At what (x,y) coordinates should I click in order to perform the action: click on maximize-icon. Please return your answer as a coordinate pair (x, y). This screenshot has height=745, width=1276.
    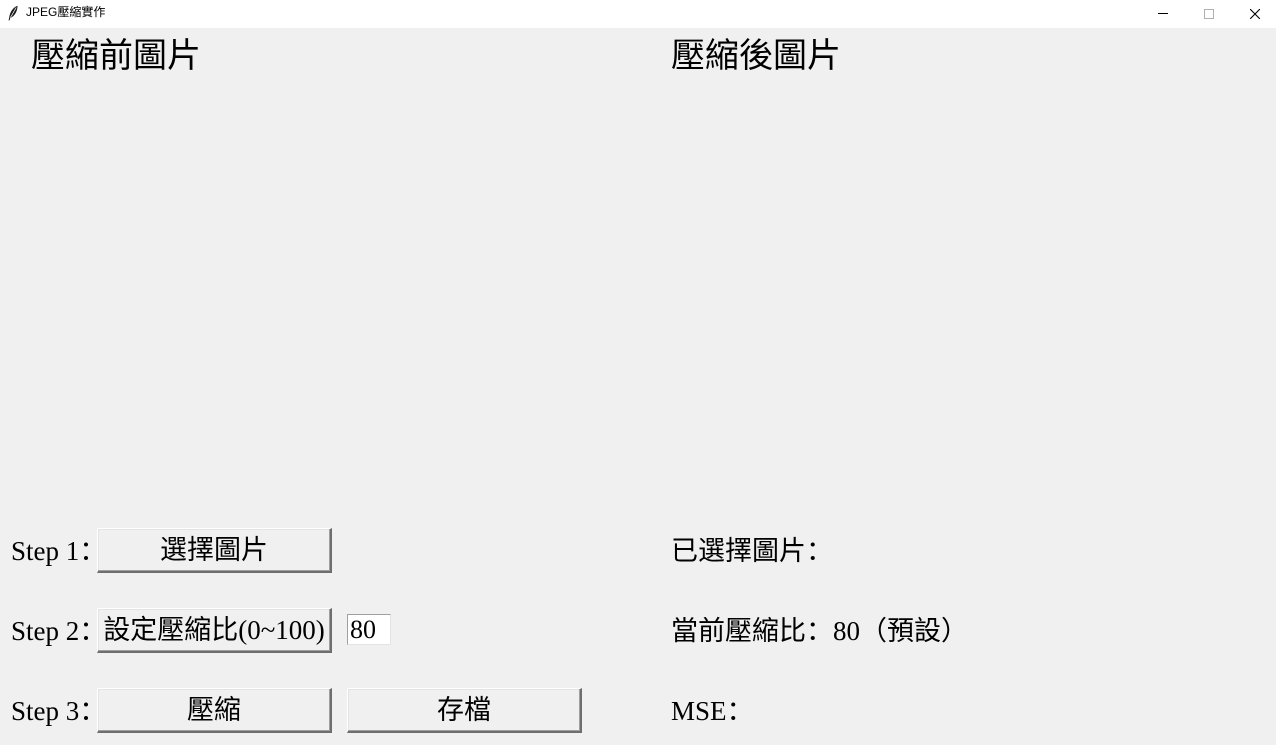
    Looking at the image, I should click on (1209, 14).